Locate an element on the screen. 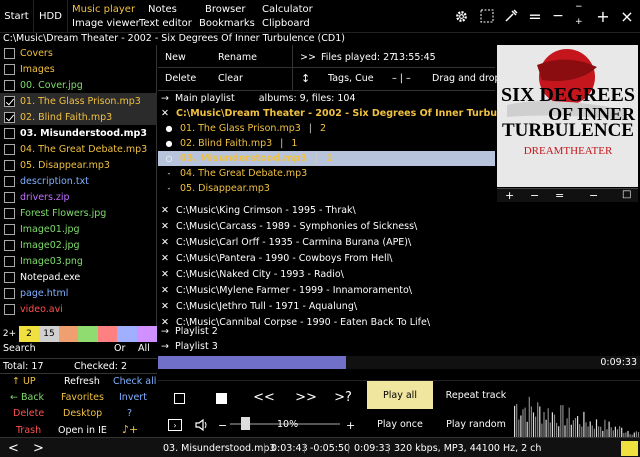 The width and height of the screenshot is (640, 457). filter-chip: 15 is located at coordinates (49, 334).